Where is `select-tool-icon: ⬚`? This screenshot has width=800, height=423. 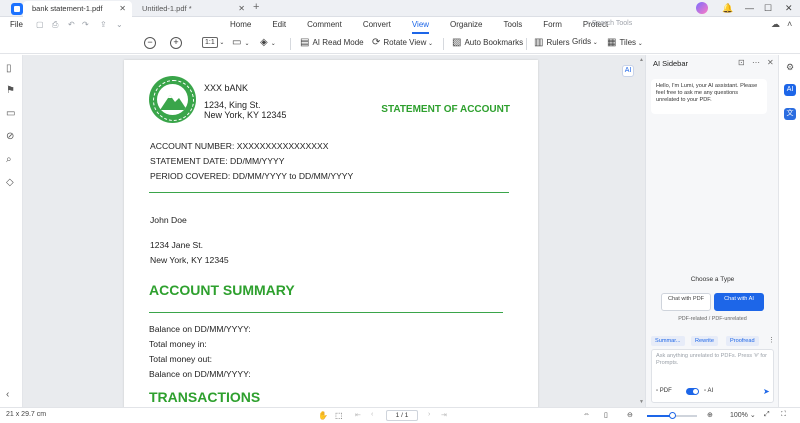 select-tool-icon: ⬚ is located at coordinates (339, 415).